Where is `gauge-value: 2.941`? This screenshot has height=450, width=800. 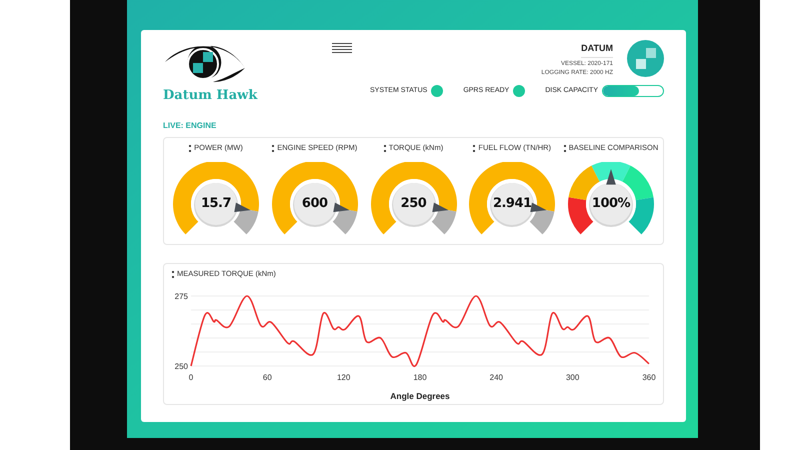 gauge-value: 2.941 is located at coordinates (512, 204).